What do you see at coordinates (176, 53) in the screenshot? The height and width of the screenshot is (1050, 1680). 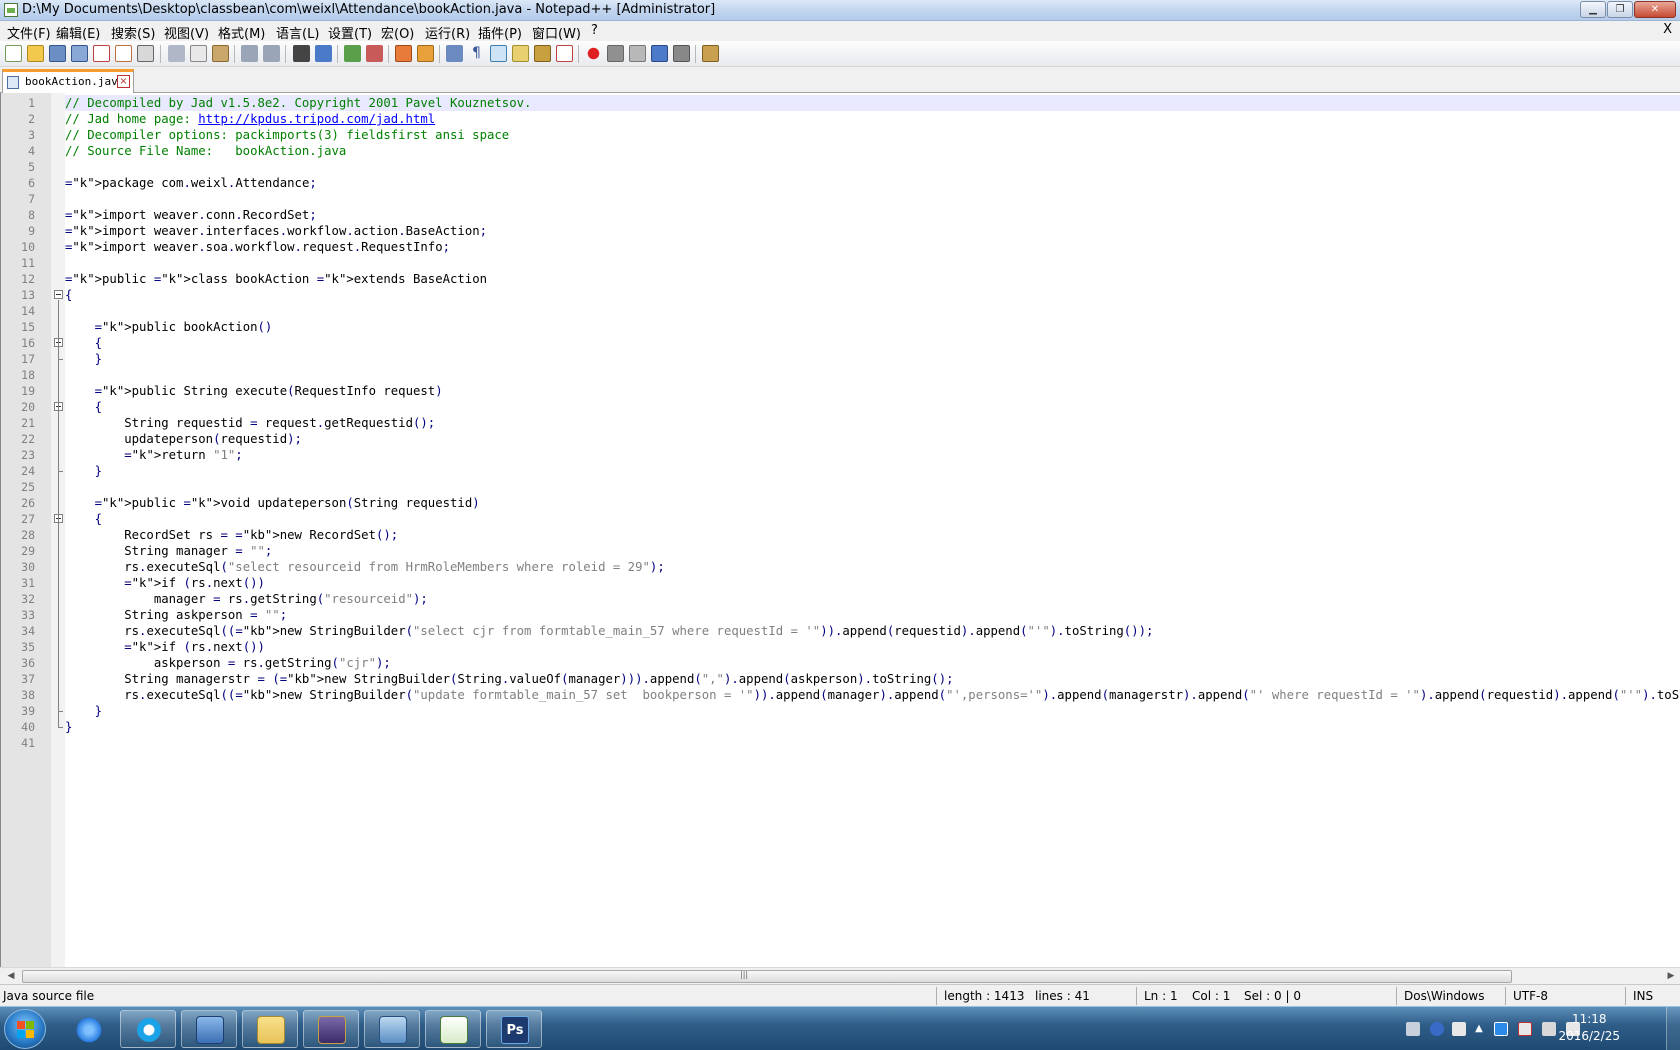 I see `cut-icon` at bounding box center [176, 53].